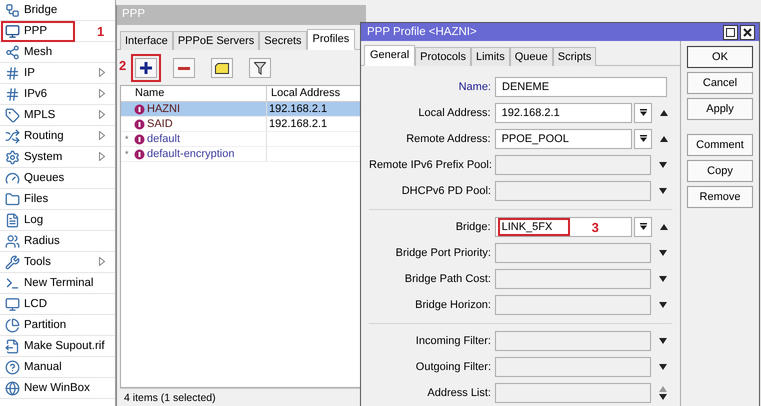  What do you see at coordinates (448, 278) in the screenshot?
I see `field-label: Bridge Path Cost:` at bounding box center [448, 278].